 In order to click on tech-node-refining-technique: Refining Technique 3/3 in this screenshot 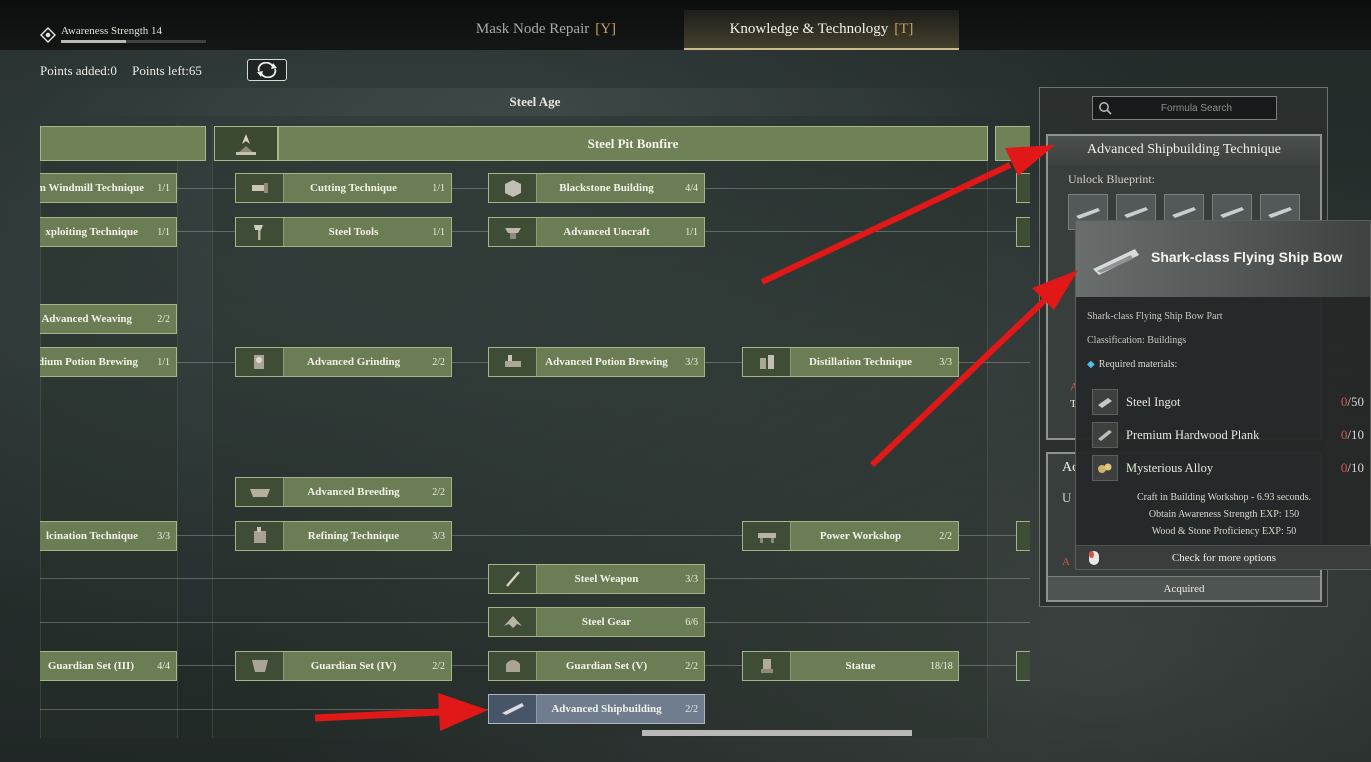, I will do `click(343, 536)`.